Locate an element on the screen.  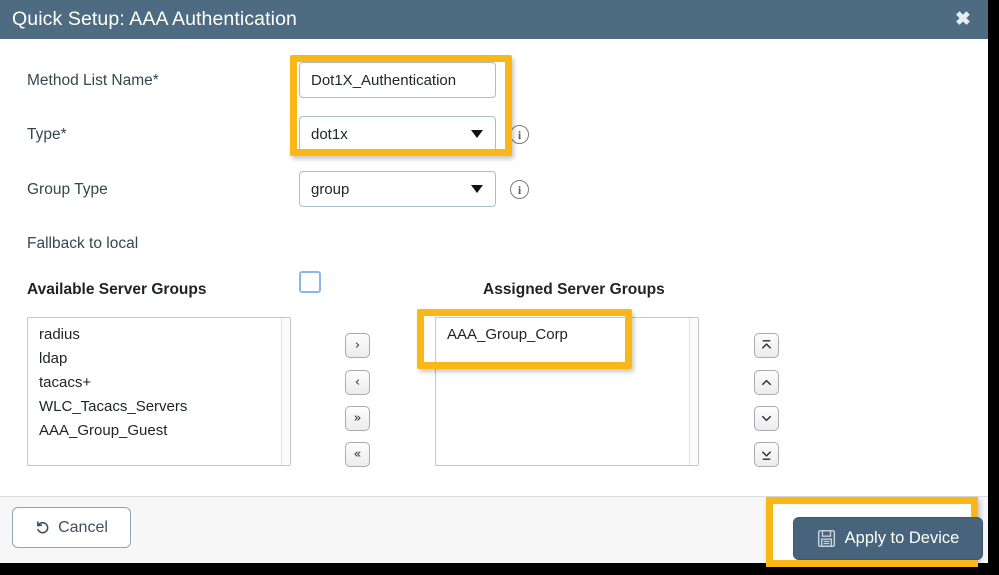
list-item: tacacs+ is located at coordinates (159, 383).